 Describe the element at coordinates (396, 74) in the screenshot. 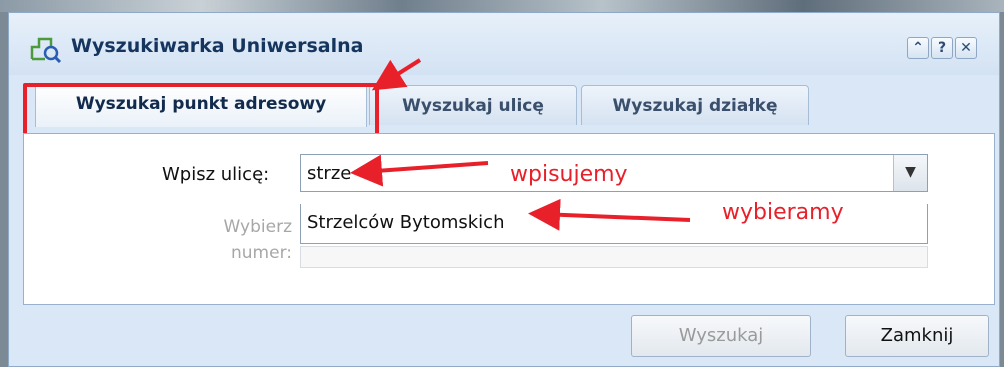

I see `arrow-to-tab` at that location.